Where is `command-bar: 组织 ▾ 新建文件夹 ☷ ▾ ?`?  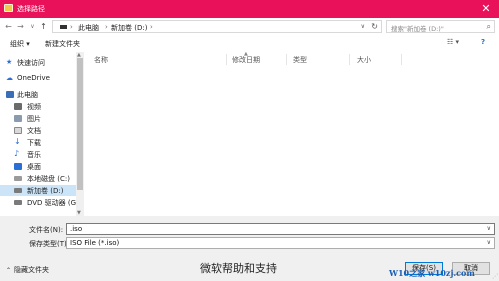
command-bar: 组织 ▾ 新建文件夹 ☷ ▾ ? is located at coordinates (249, 43).